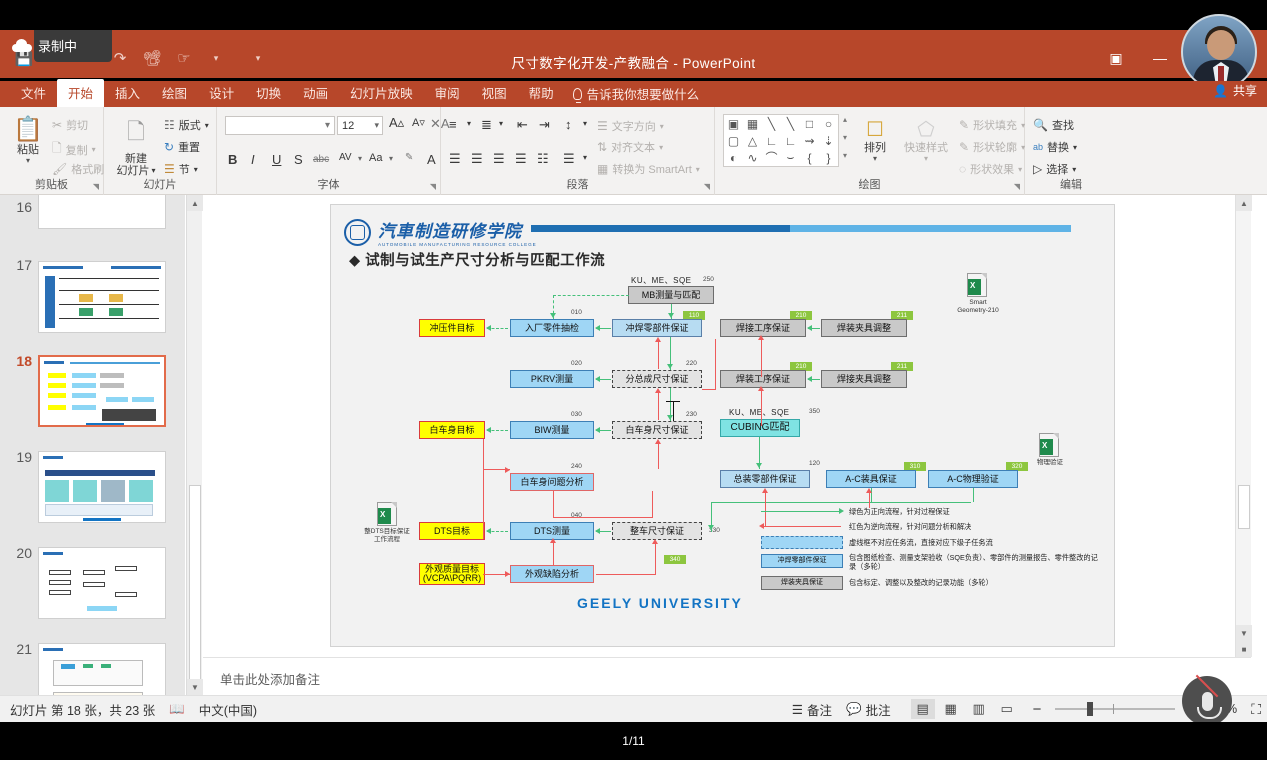  What do you see at coordinates (96, 186) in the screenshot?
I see `clipboard-dialog-launcher: ◥` at bounding box center [96, 186].